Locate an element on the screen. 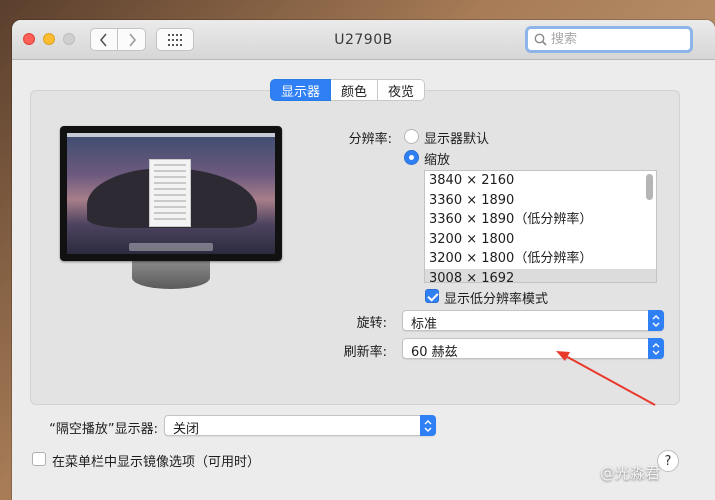 This screenshot has width=715, height=500. tab-night-shift: 夜览 is located at coordinates (402, 90).